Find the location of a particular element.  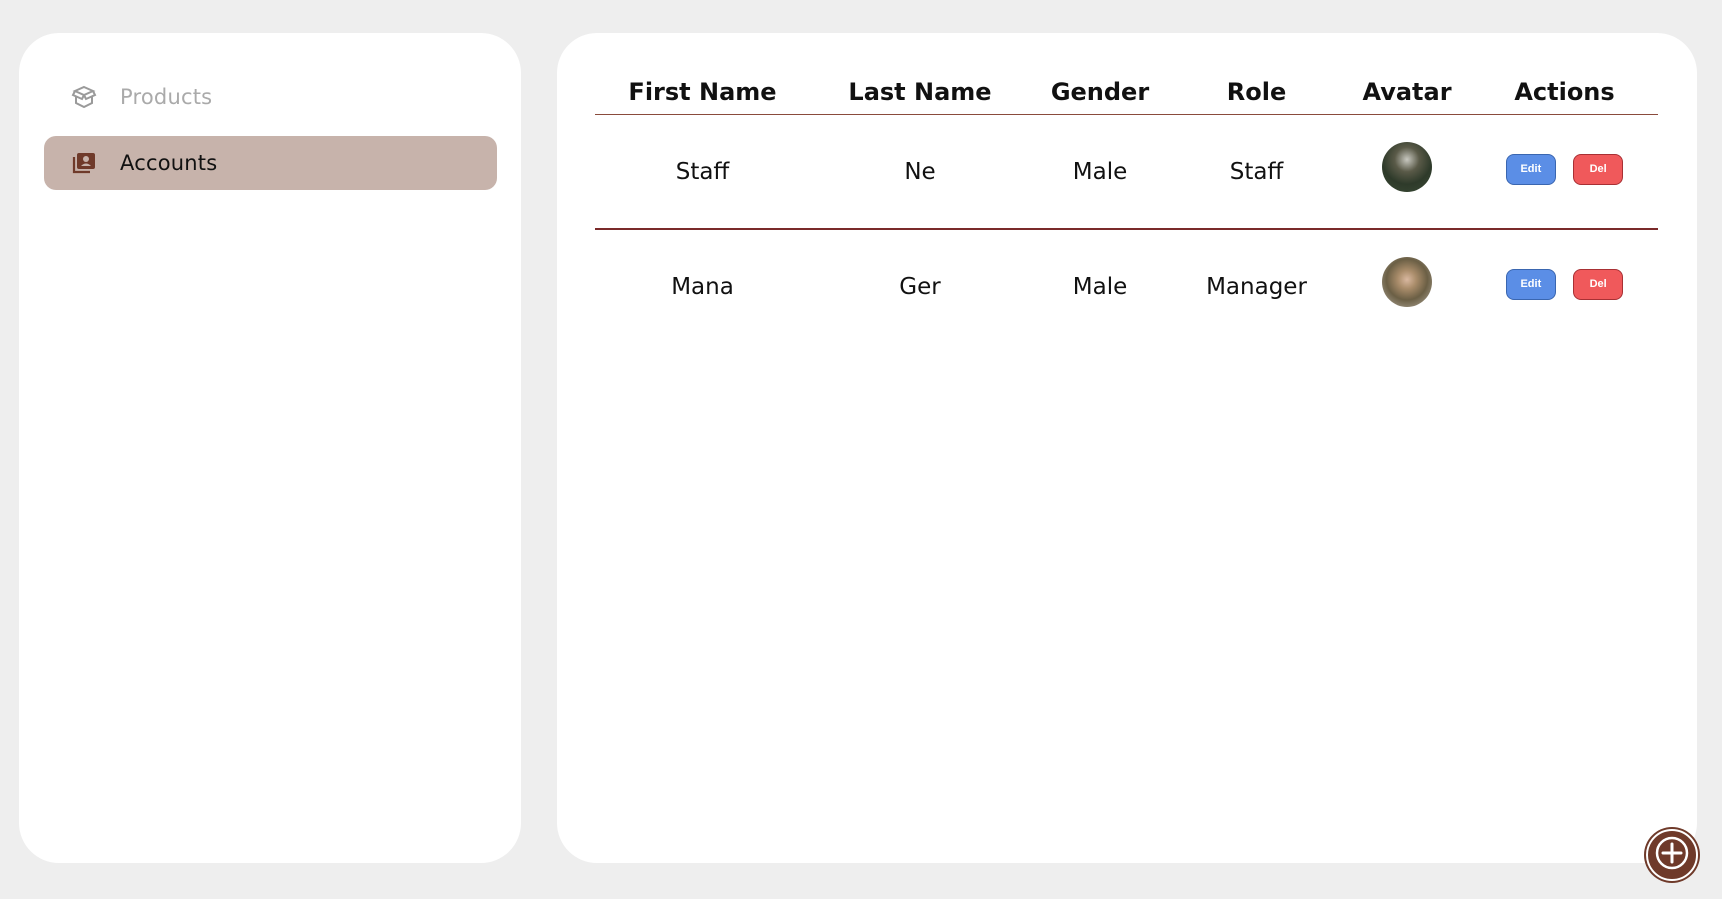

cell-first-name: Staff is located at coordinates (702, 172).